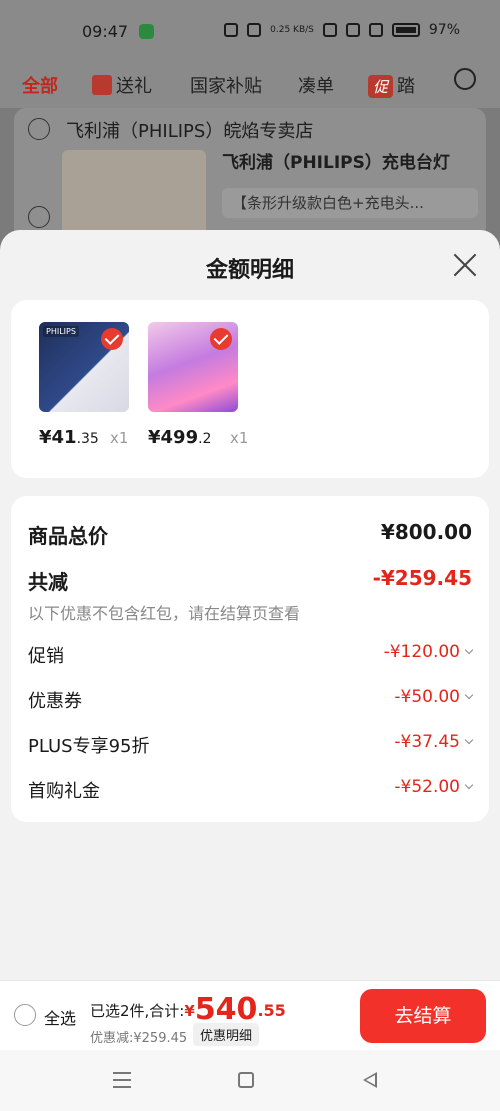 This screenshot has width=500, height=1111. What do you see at coordinates (40, 86) in the screenshot?
I see `tab-all: 全部` at bounding box center [40, 86].